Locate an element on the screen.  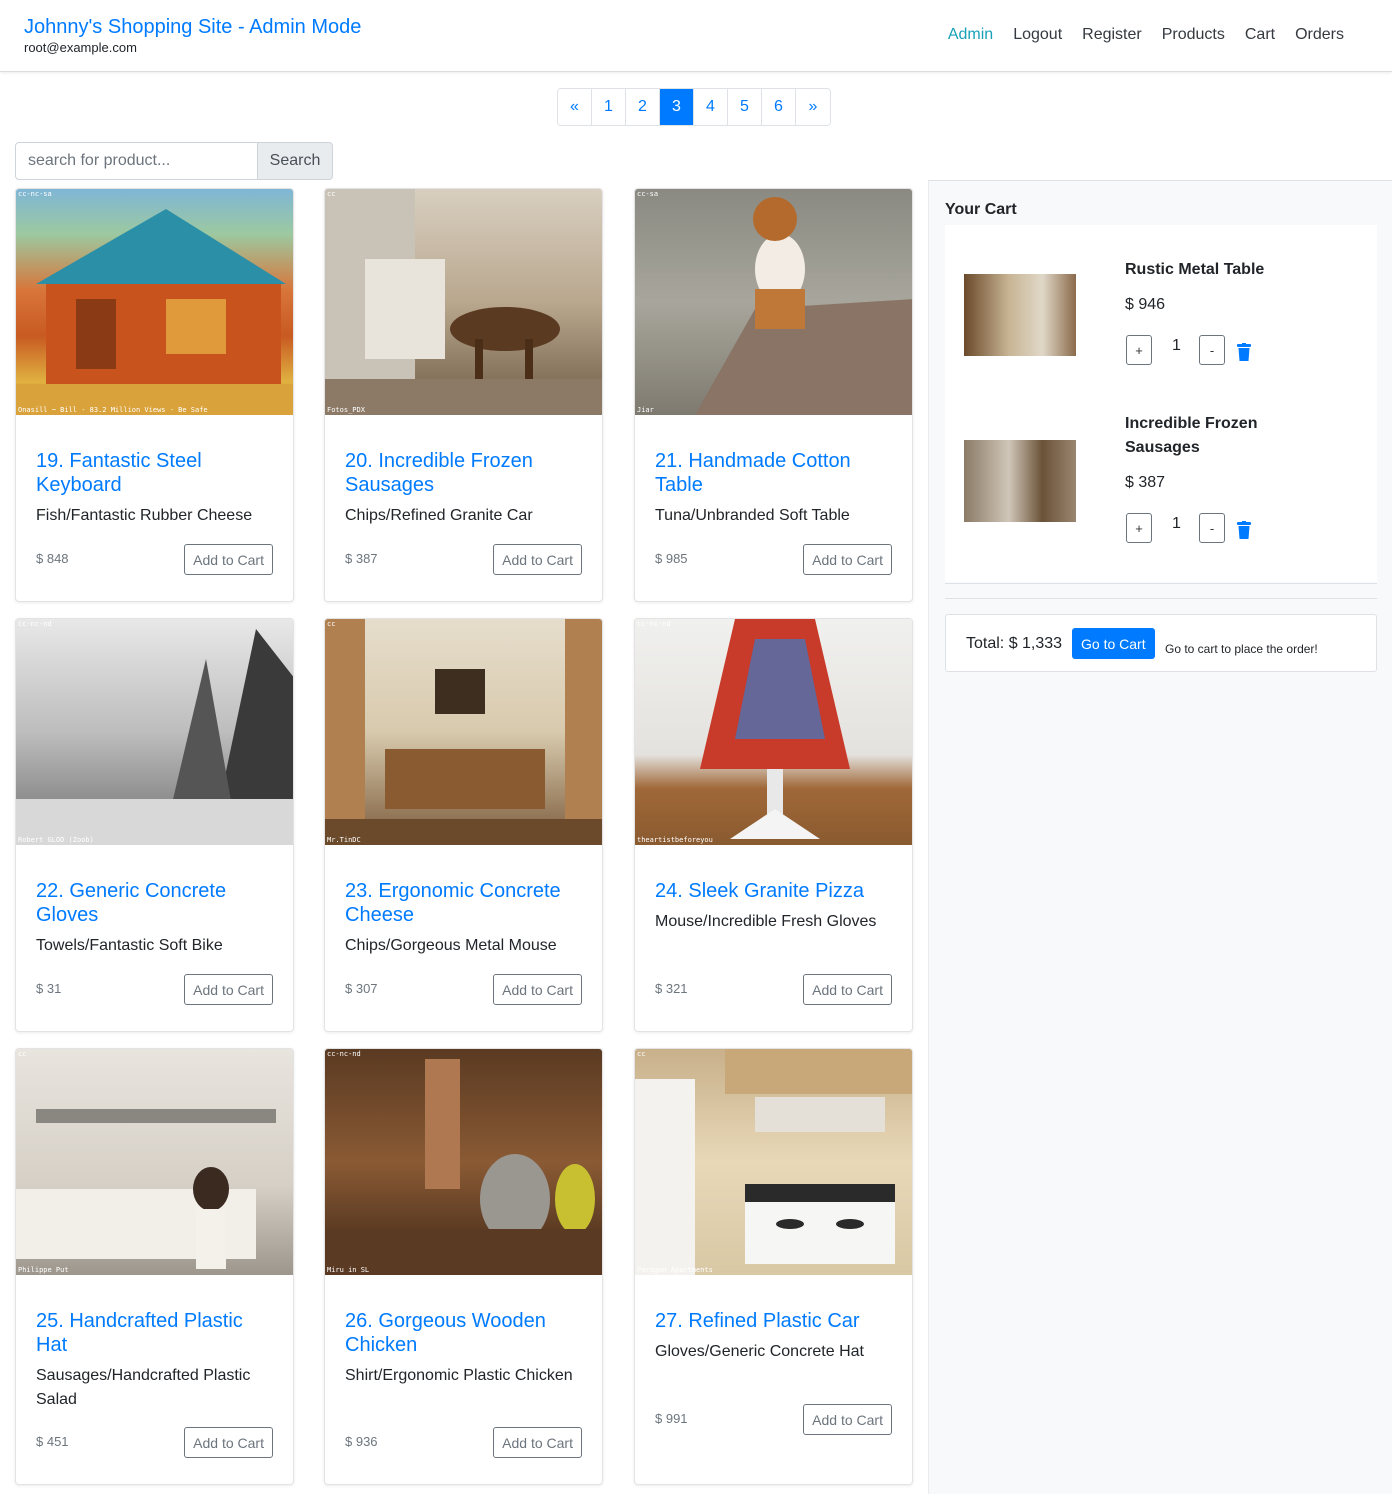
cart-item-name: Rustic Metal Table is located at coordinates (1195, 269).